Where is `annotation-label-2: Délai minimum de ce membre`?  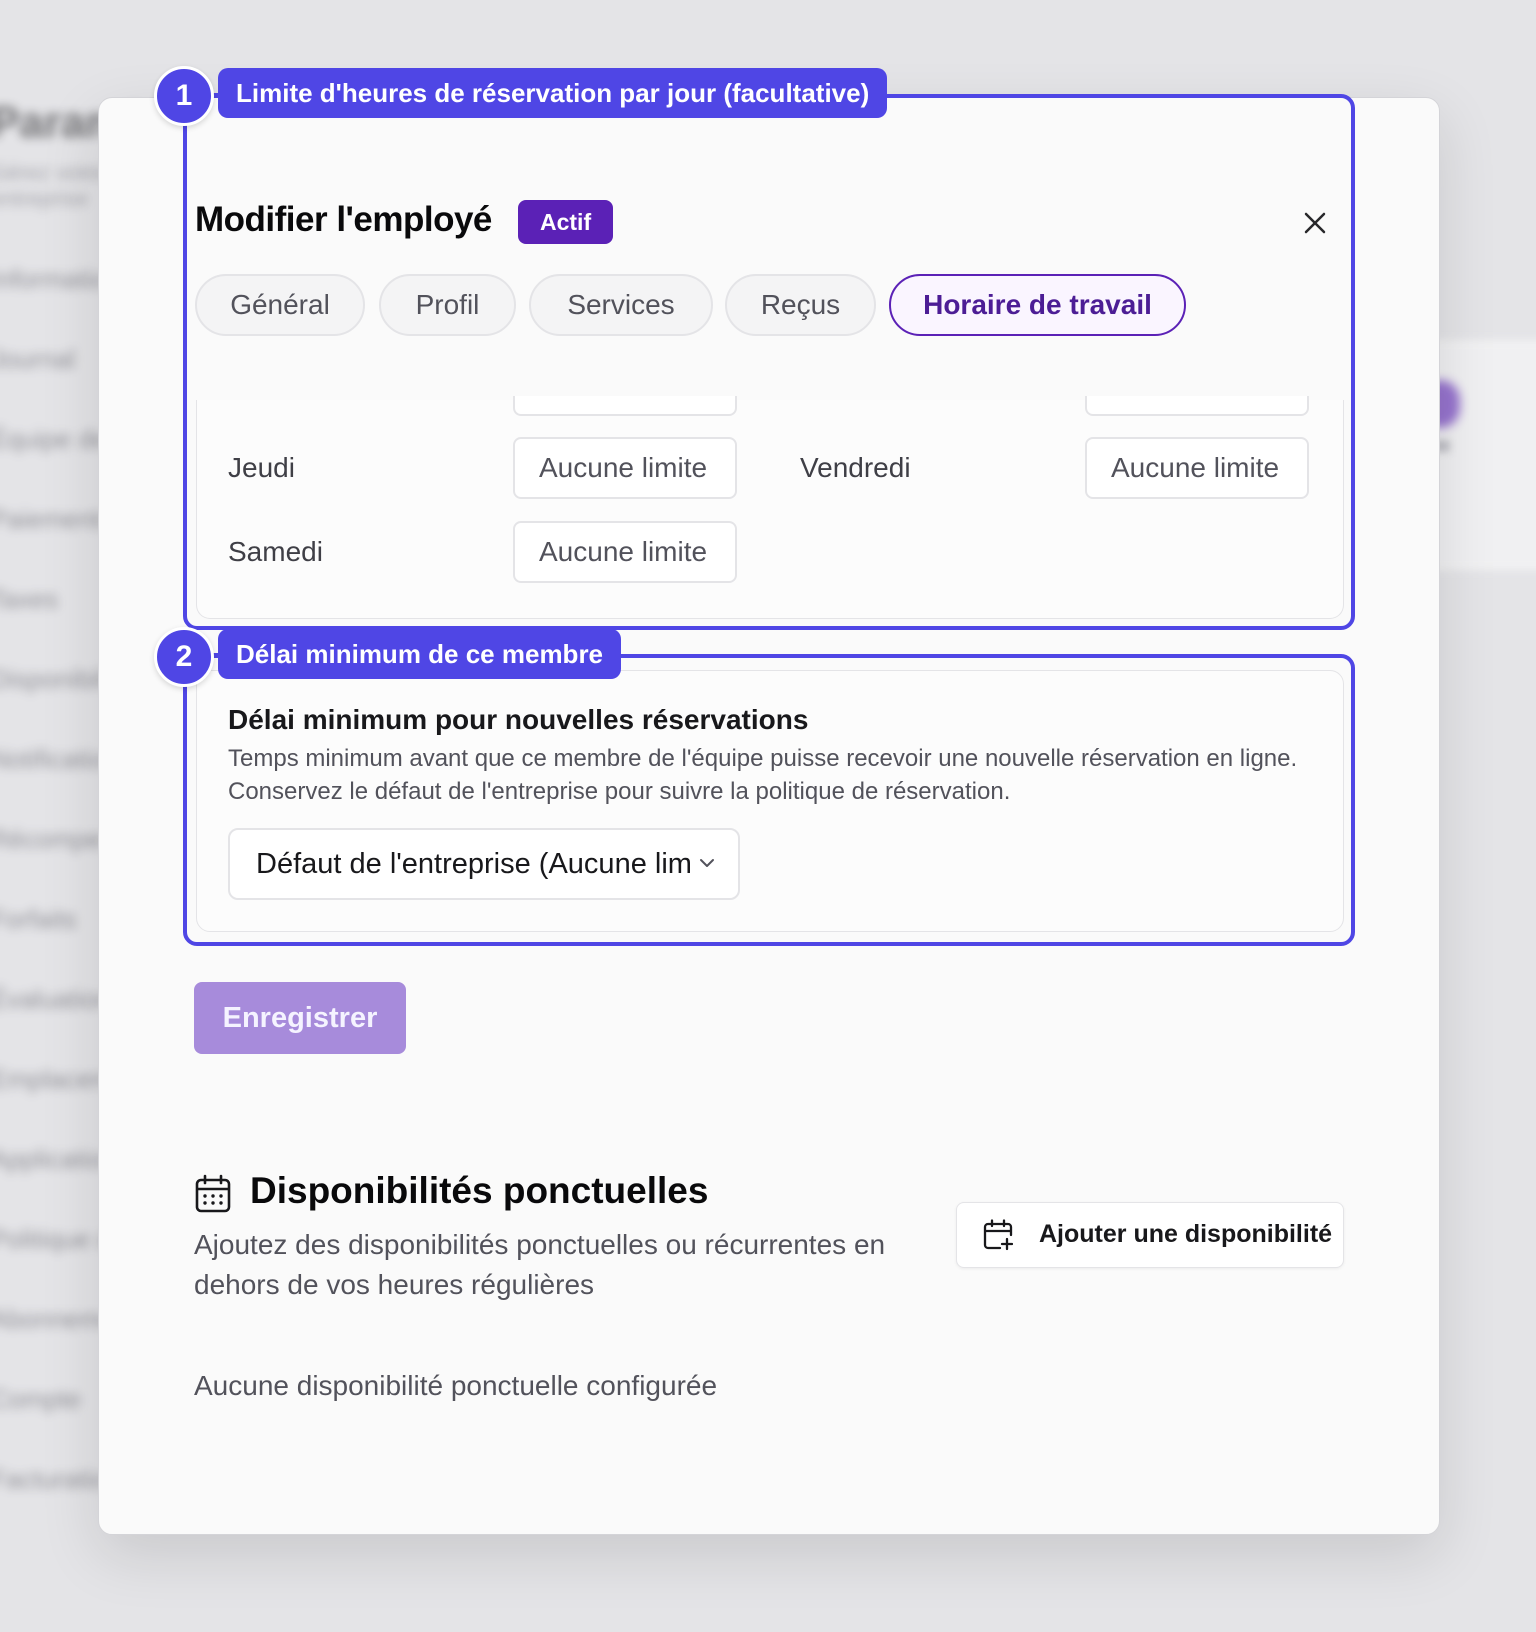 annotation-label-2: Délai minimum de ce membre is located at coordinates (420, 654).